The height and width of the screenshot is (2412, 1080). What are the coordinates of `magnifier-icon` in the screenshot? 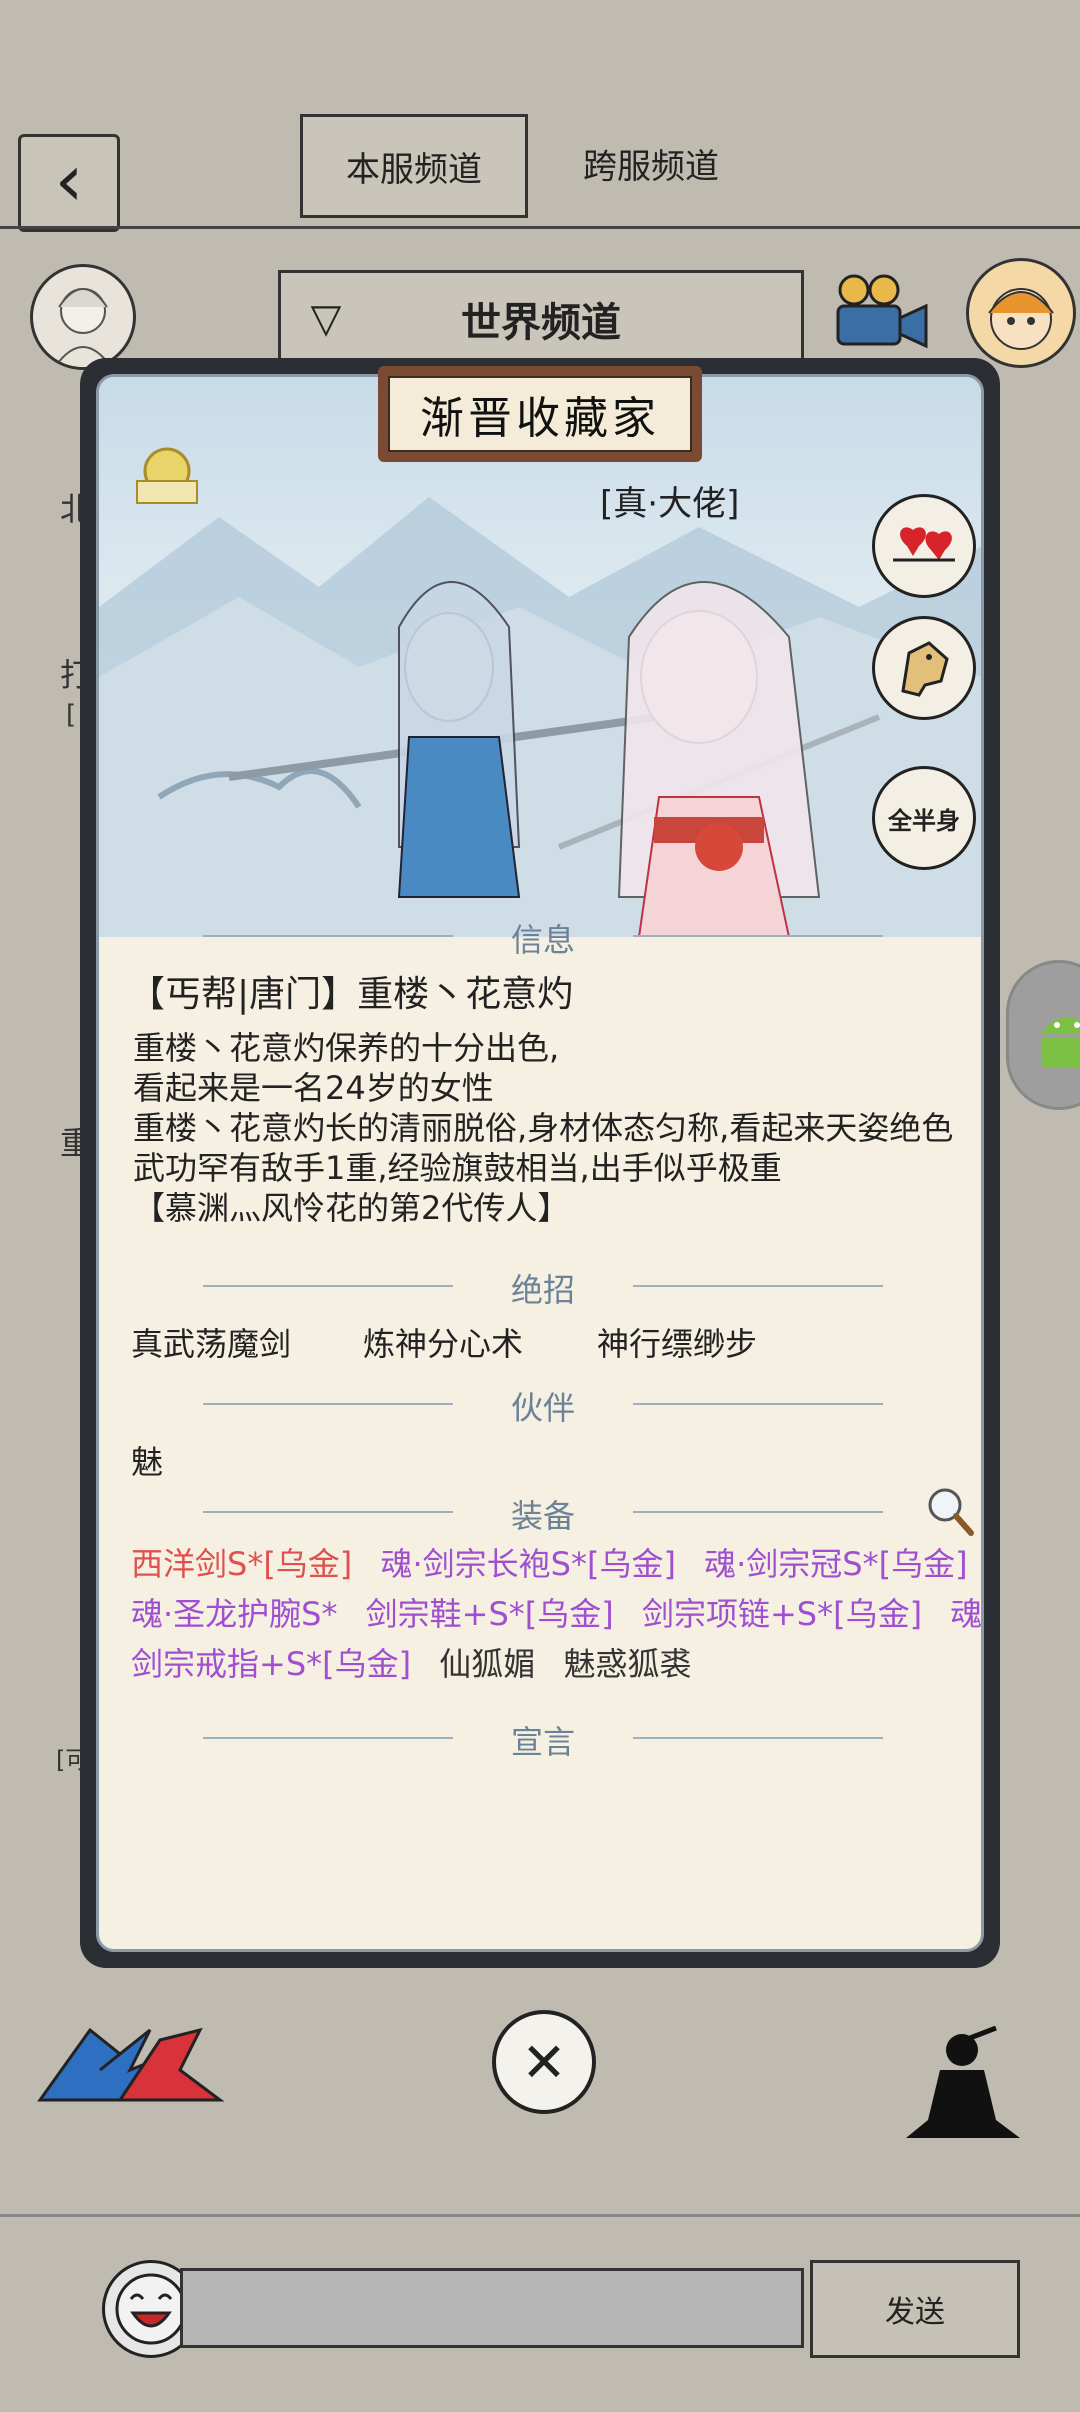 It's located at (951, 1512).